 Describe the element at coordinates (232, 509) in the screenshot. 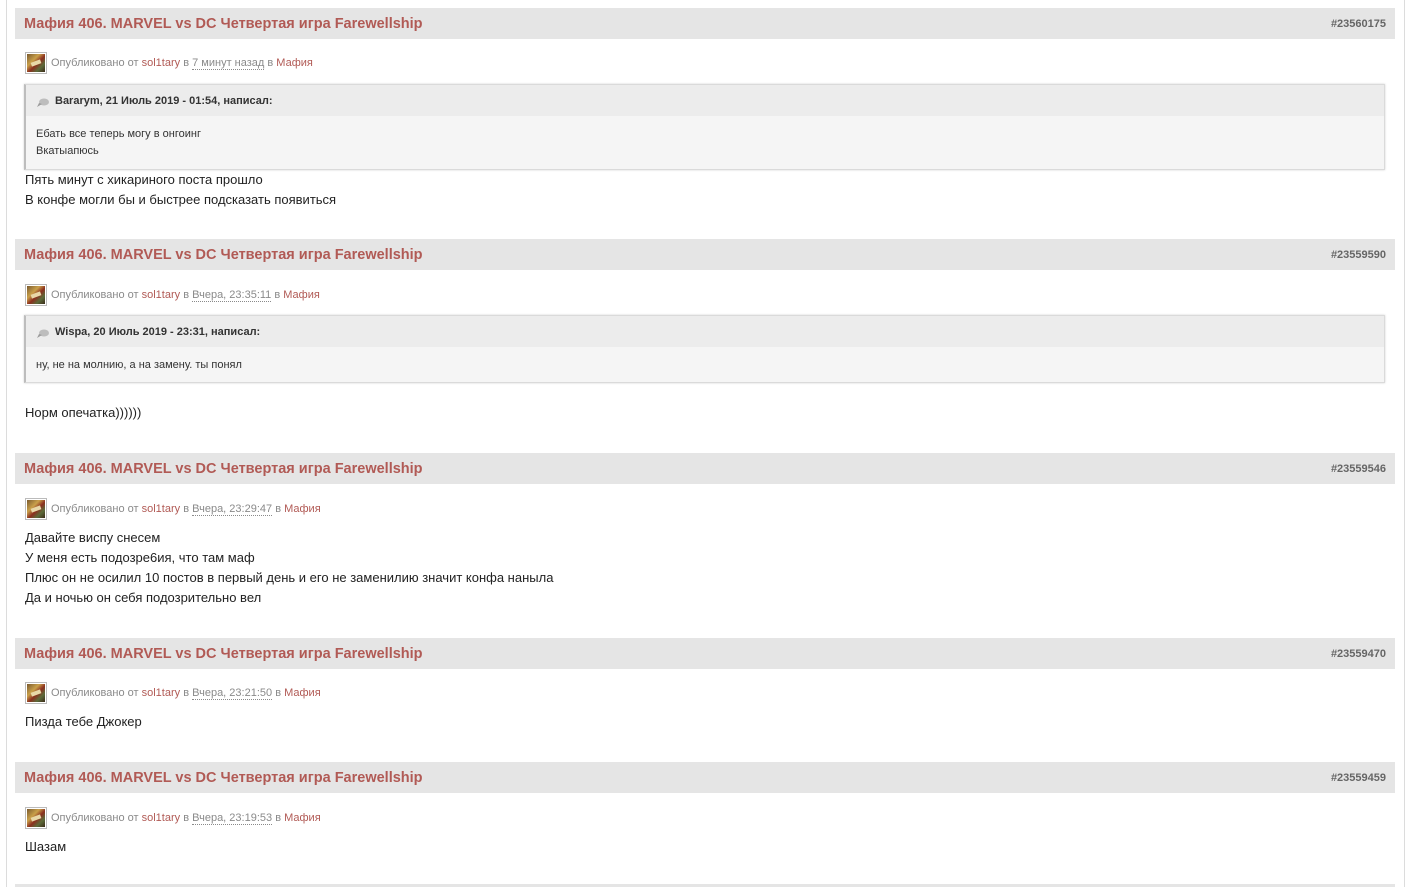

I see `post-time: Вчера, 23:29:47` at that location.